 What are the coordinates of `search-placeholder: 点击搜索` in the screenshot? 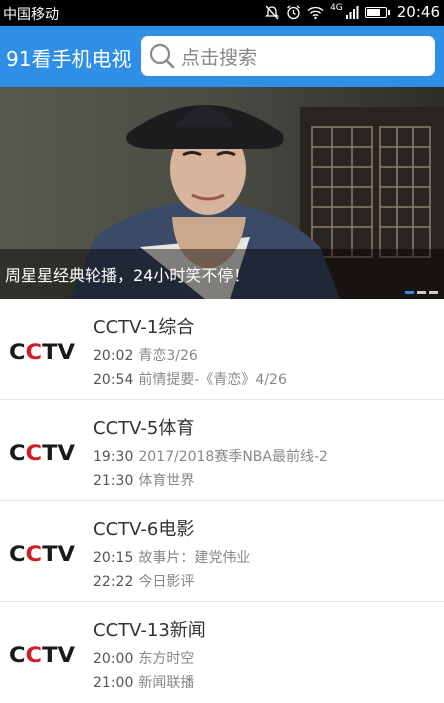 It's located at (219, 57).